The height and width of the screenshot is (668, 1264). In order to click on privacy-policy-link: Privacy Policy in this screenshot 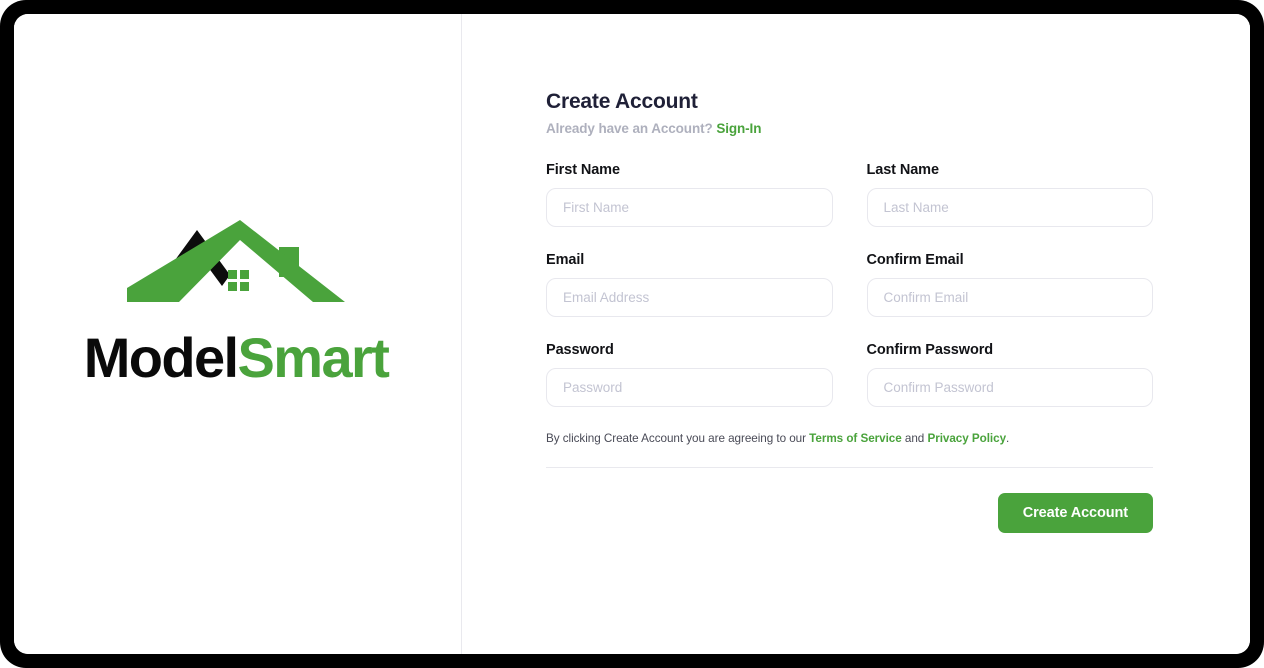, I will do `click(966, 438)`.